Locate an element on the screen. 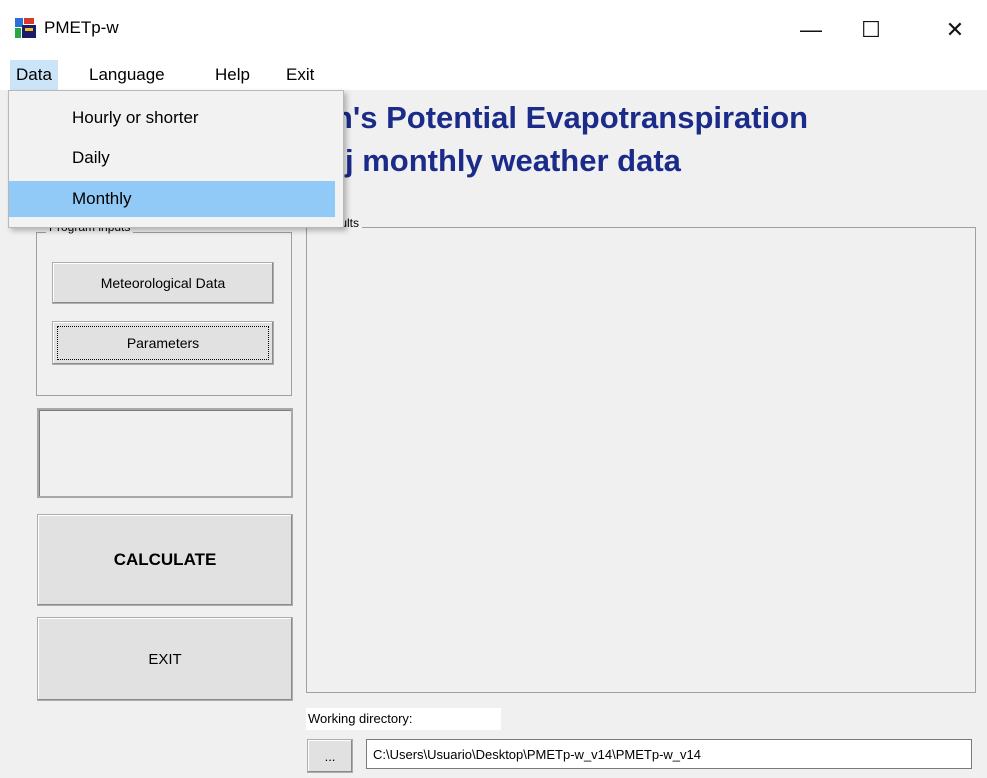  menu-language: Language is located at coordinates (127, 75).